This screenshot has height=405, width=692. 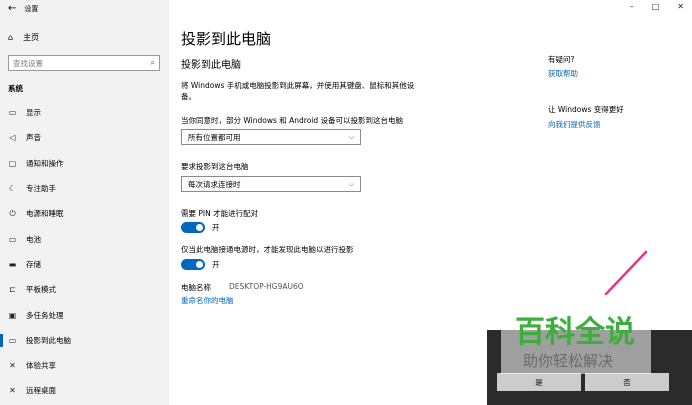 I want to click on pin-toggle-row: 开, so click(x=200, y=227).